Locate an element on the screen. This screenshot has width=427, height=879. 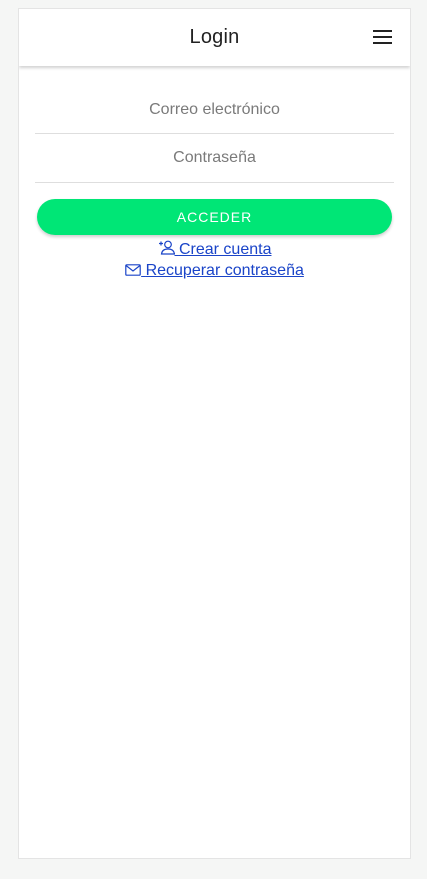
create-account-link: Crear cuenta is located at coordinates (214, 249).